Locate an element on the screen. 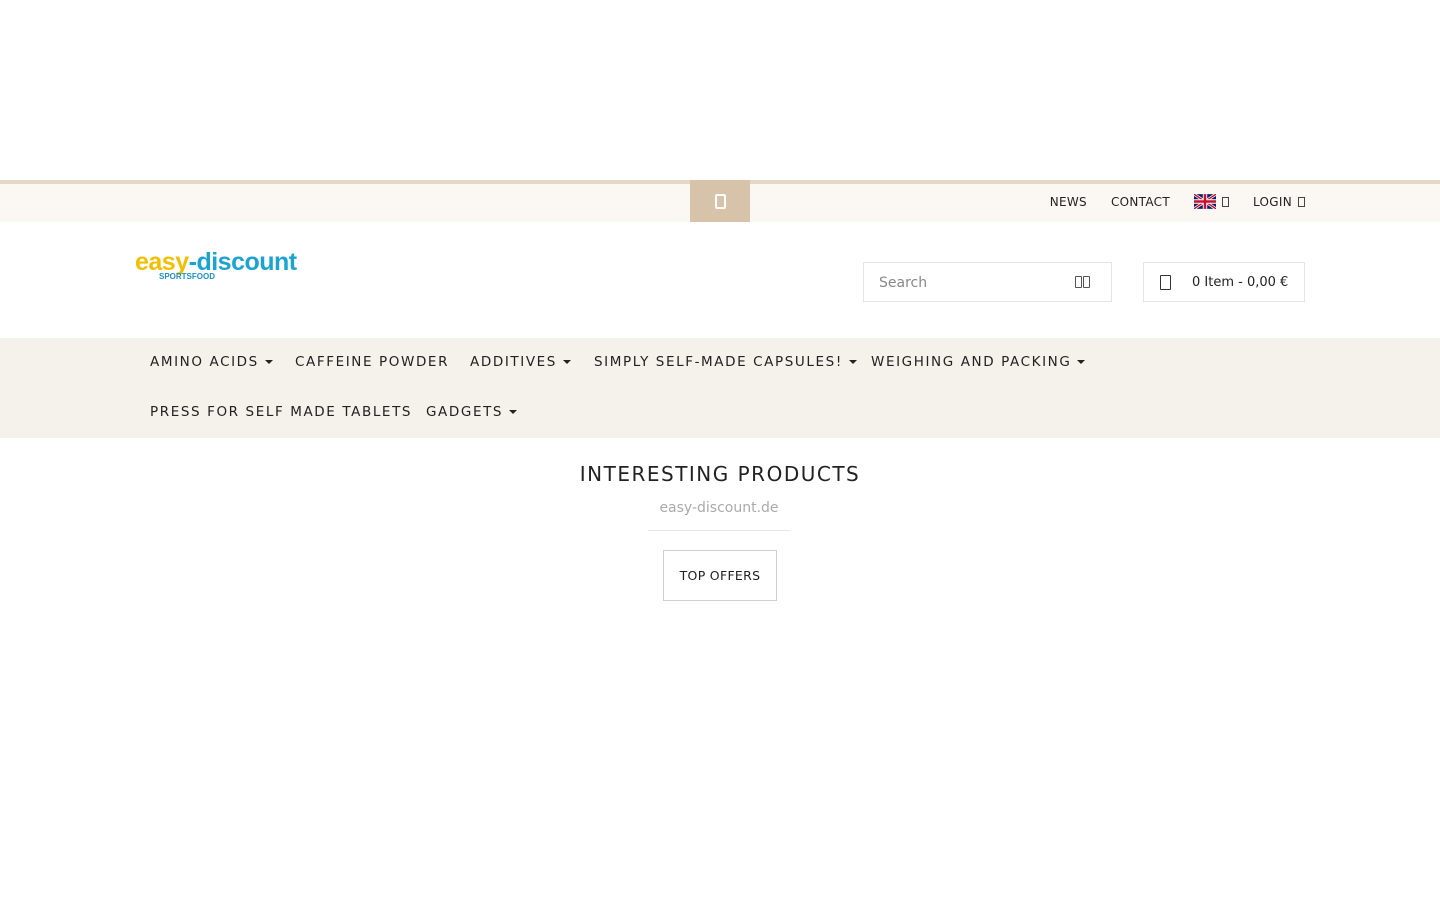 The image size is (1440, 900). login-link: LOGIN is located at coordinates (1279, 202).